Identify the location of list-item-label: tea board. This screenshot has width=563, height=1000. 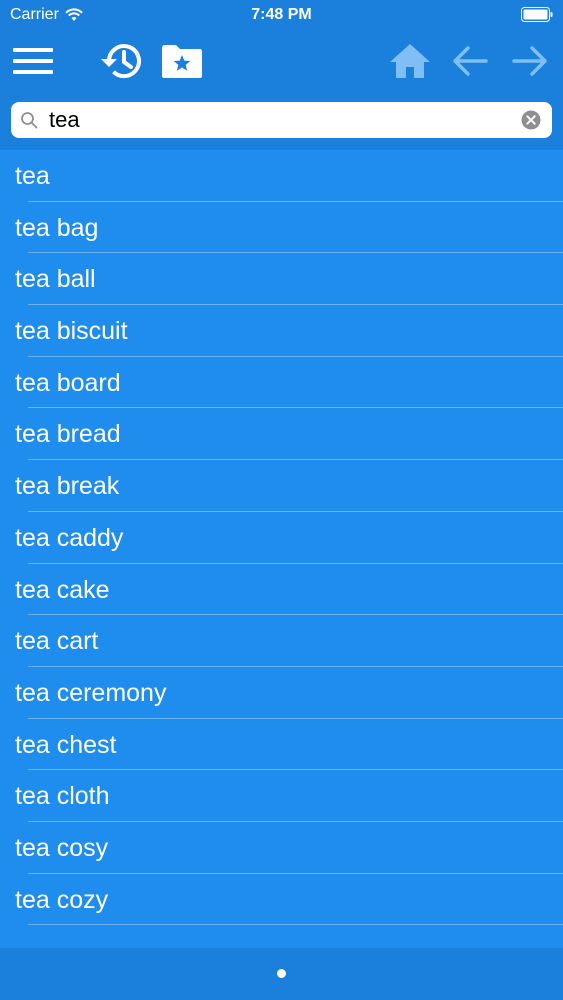
(68, 382).